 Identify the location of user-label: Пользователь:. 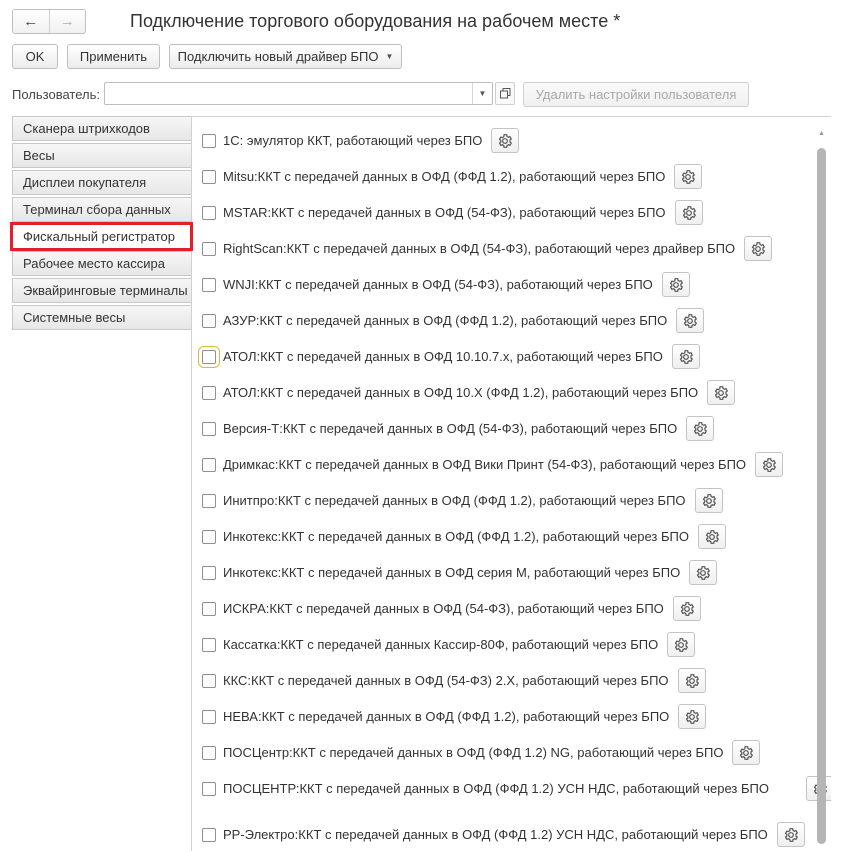
(56, 94).